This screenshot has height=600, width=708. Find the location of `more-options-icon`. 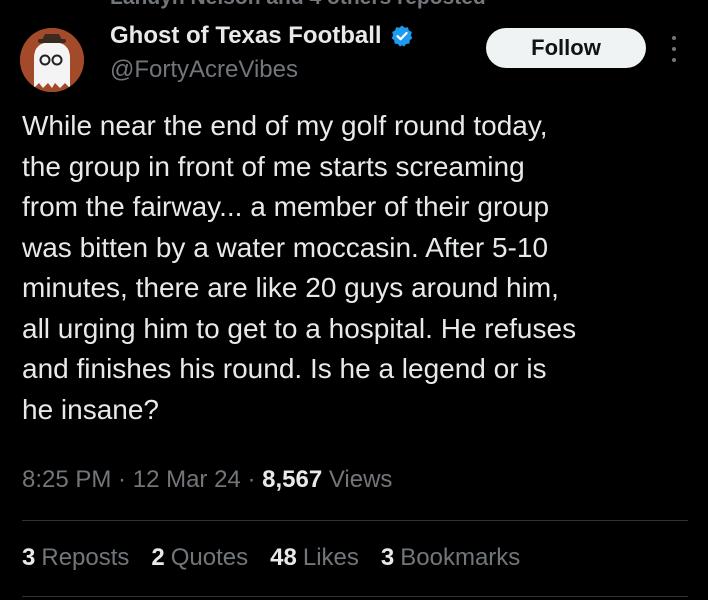

more-options-icon is located at coordinates (674, 49).